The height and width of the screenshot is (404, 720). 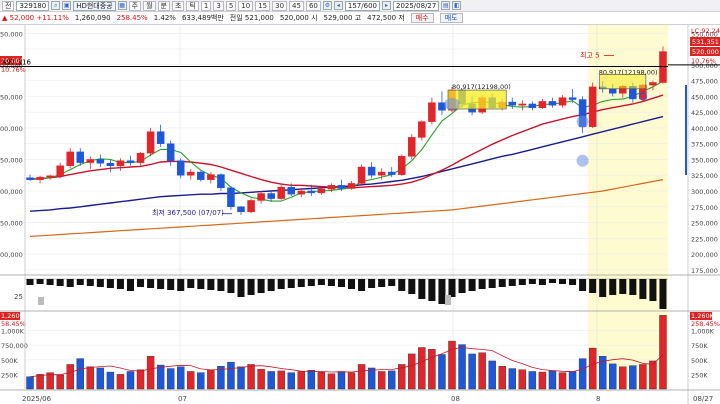 I want to click on period-month-button: 월, so click(x=149, y=5).